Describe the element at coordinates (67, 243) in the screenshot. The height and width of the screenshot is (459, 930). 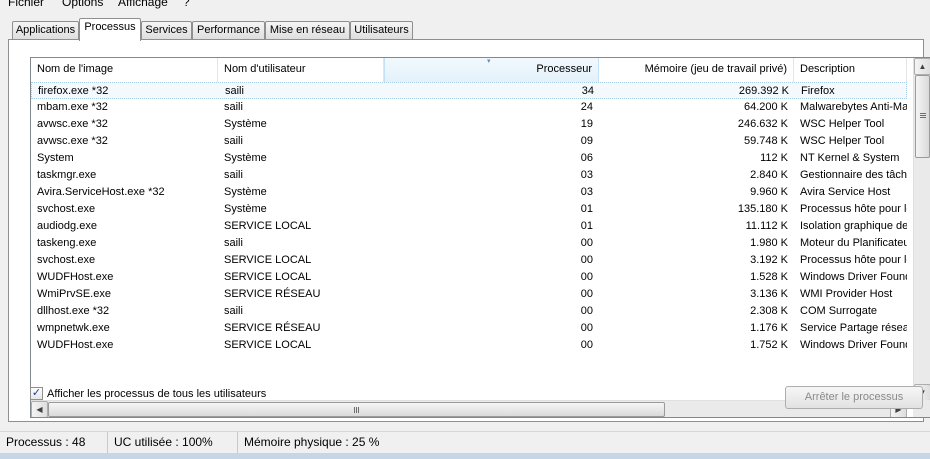
I see `cell-image: taskeng.exe` at that location.